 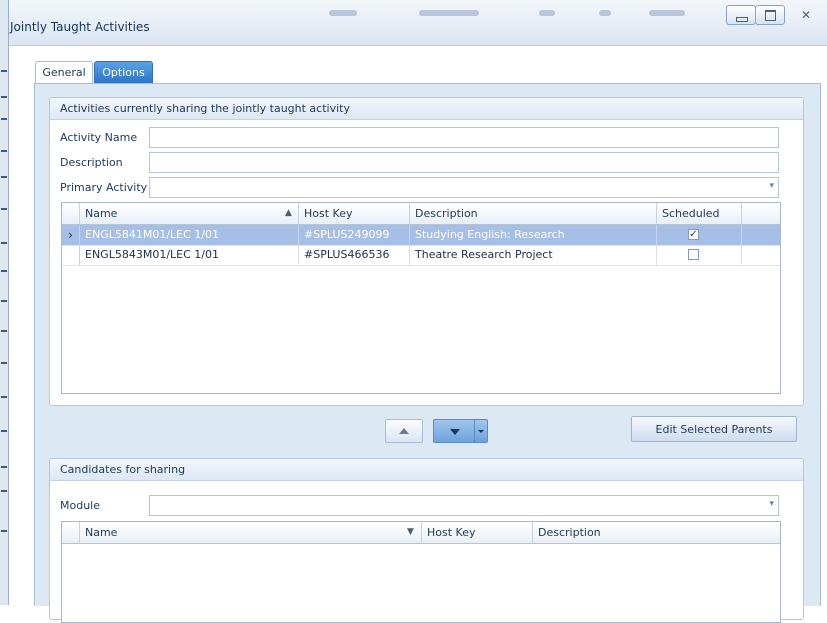 I want to click on current-row-icon: ›, so click(x=71, y=235).